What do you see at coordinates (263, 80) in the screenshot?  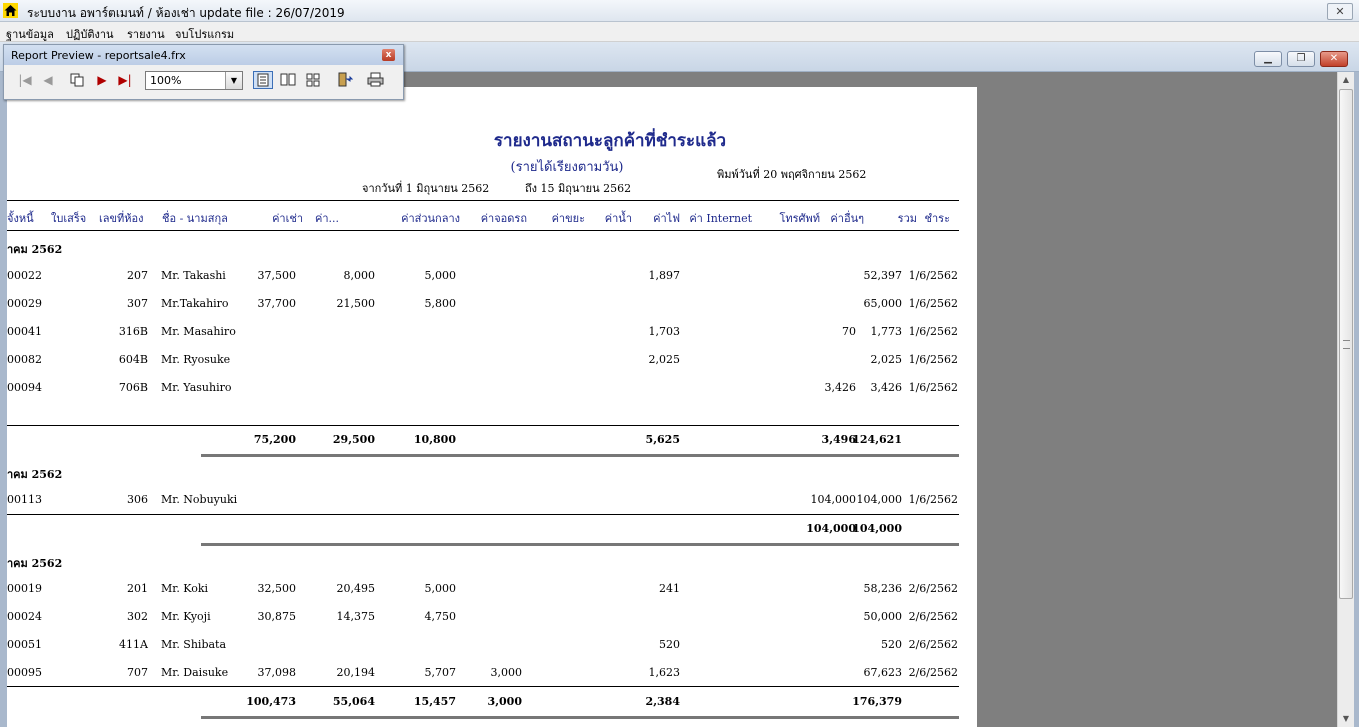 I see `single-page-view-icon` at bounding box center [263, 80].